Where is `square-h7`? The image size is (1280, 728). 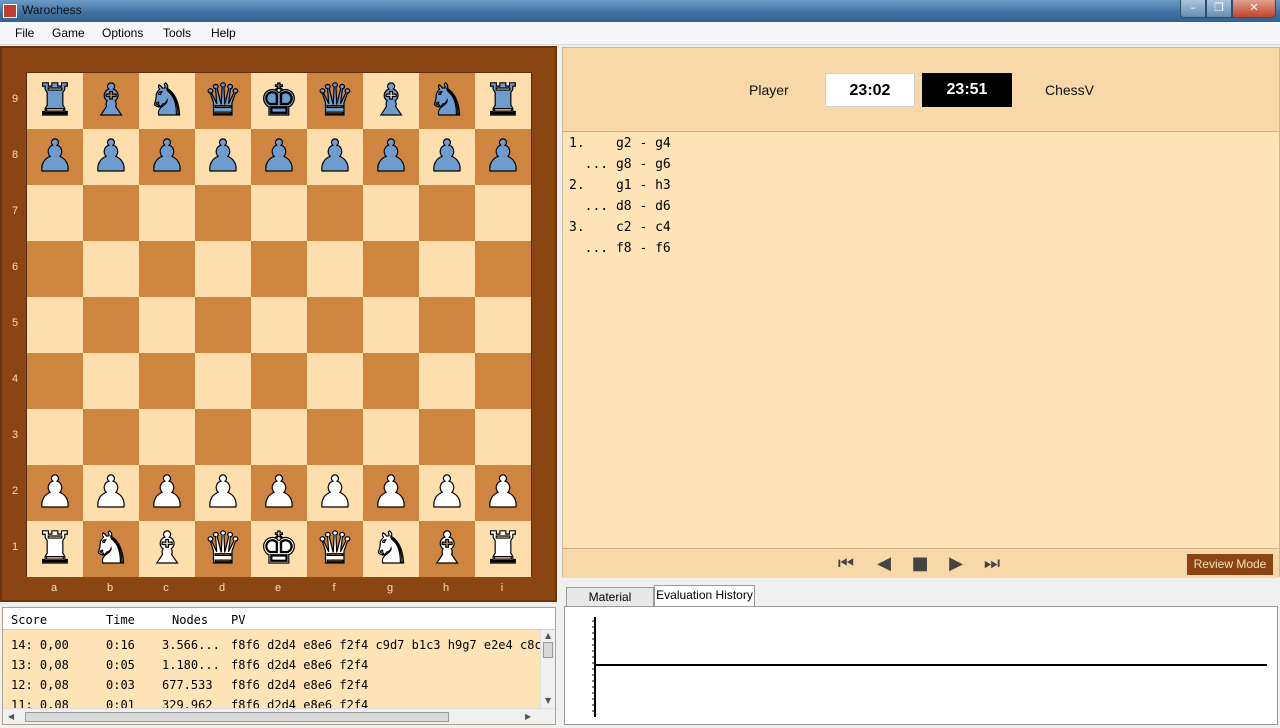 square-h7 is located at coordinates (447, 213).